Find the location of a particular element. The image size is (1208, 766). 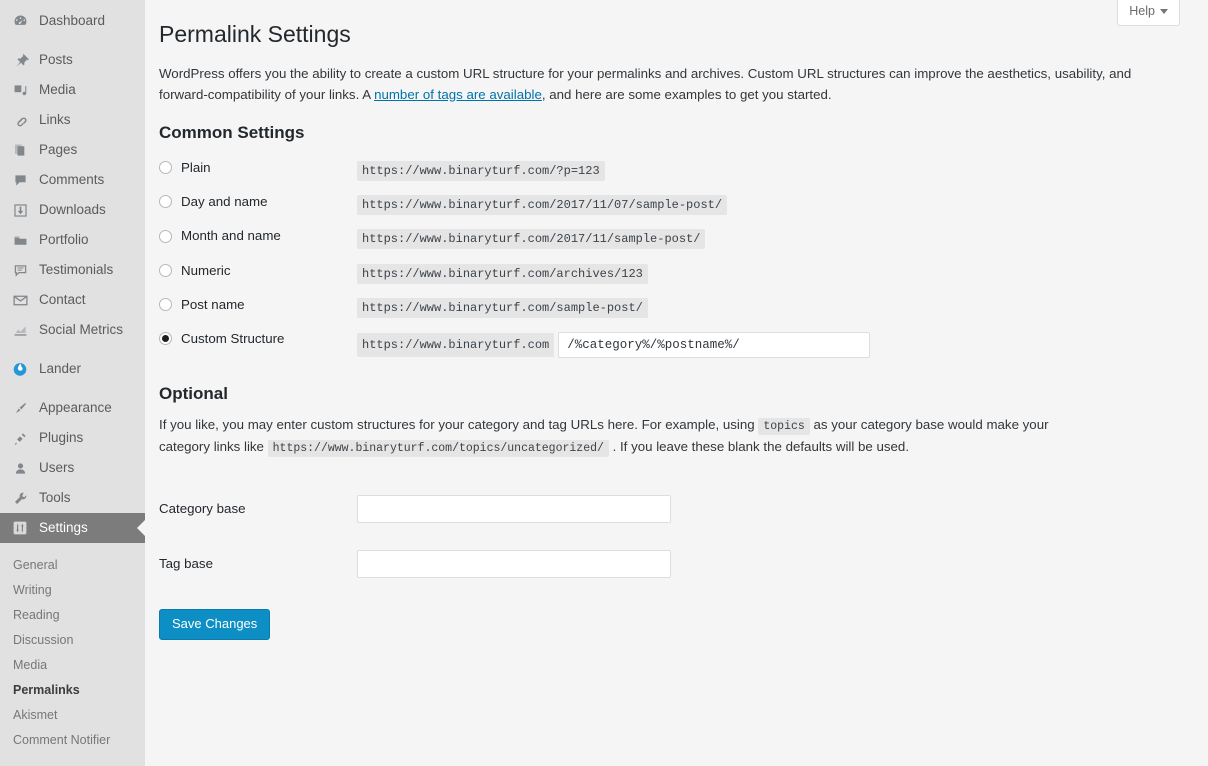

submenu-item-comment-notifier: Comment Notifier is located at coordinates (72, 739).